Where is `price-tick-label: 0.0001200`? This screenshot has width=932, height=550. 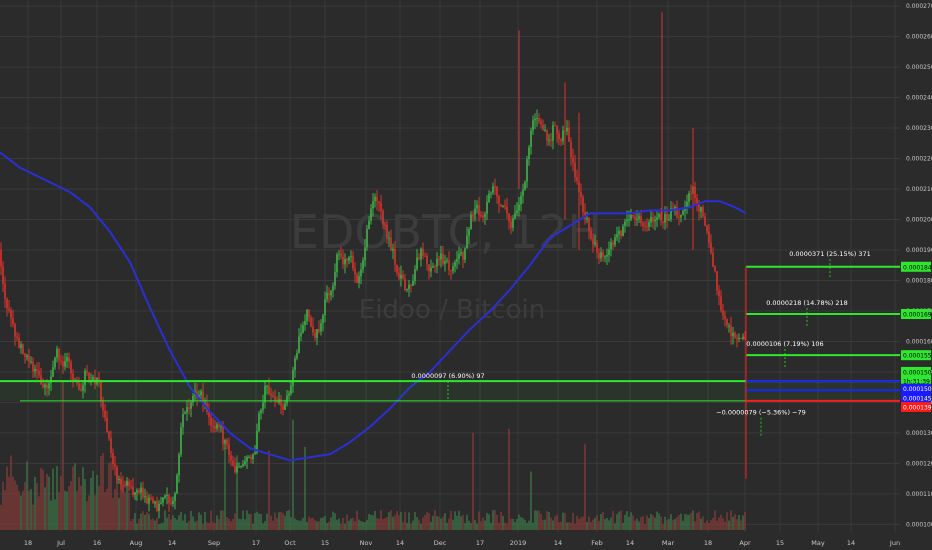
price-tick-label: 0.0001200 is located at coordinates (919, 463).